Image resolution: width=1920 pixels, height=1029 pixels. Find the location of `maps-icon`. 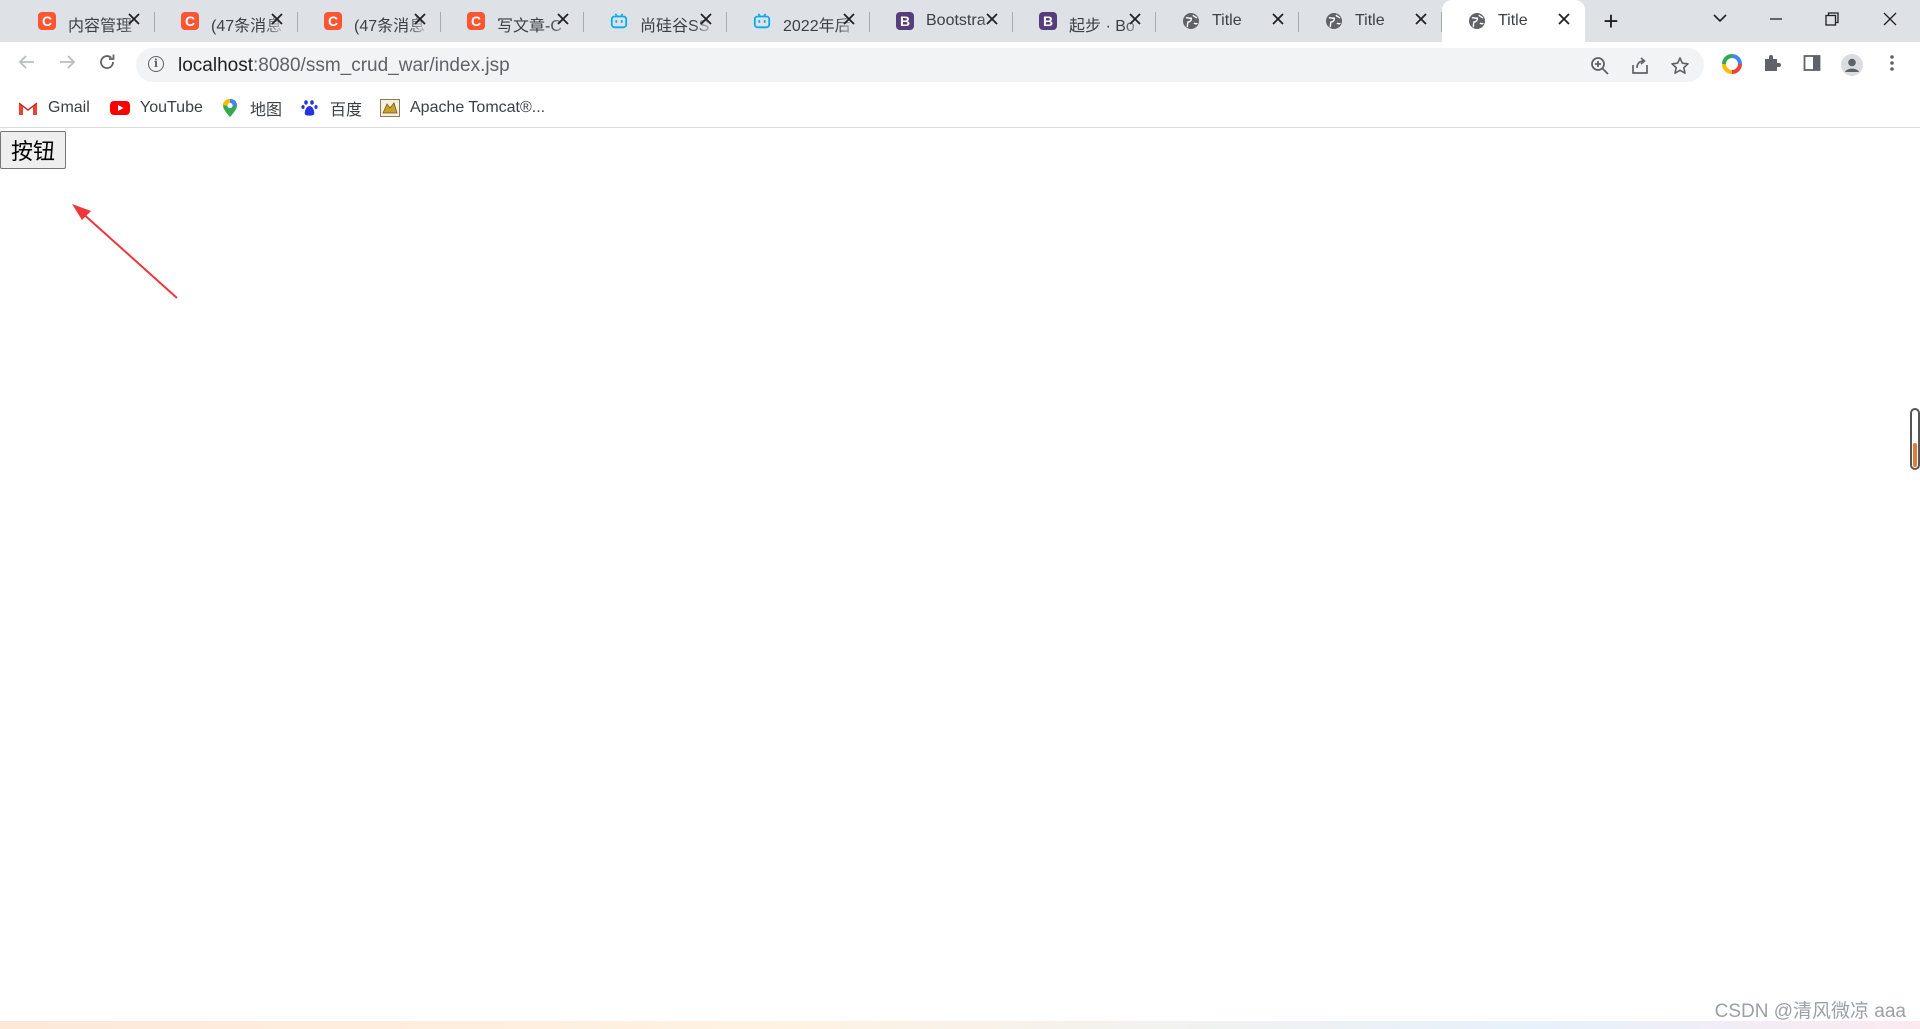

maps-icon is located at coordinates (230, 108).